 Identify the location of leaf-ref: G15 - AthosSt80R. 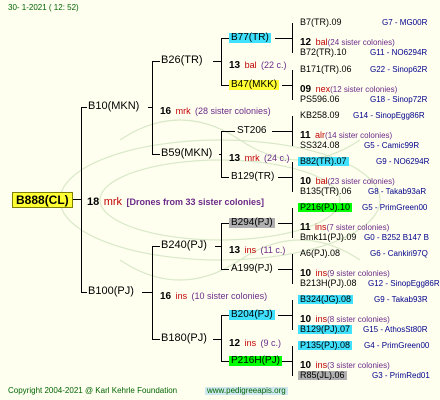
(395, 329).